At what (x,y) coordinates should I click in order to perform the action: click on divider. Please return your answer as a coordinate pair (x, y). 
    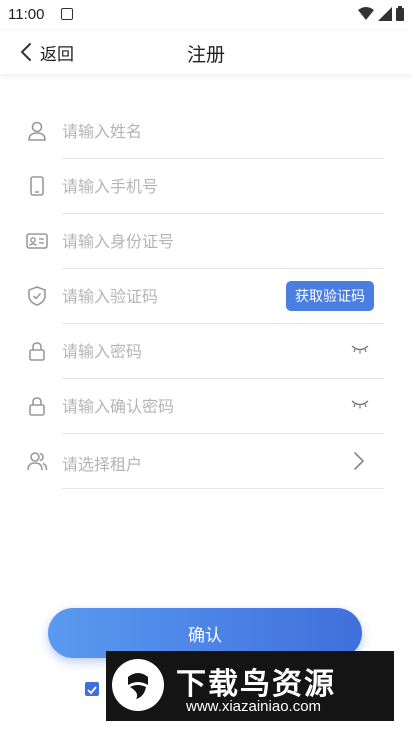
    Looking at the image, I should click on (223, 488).